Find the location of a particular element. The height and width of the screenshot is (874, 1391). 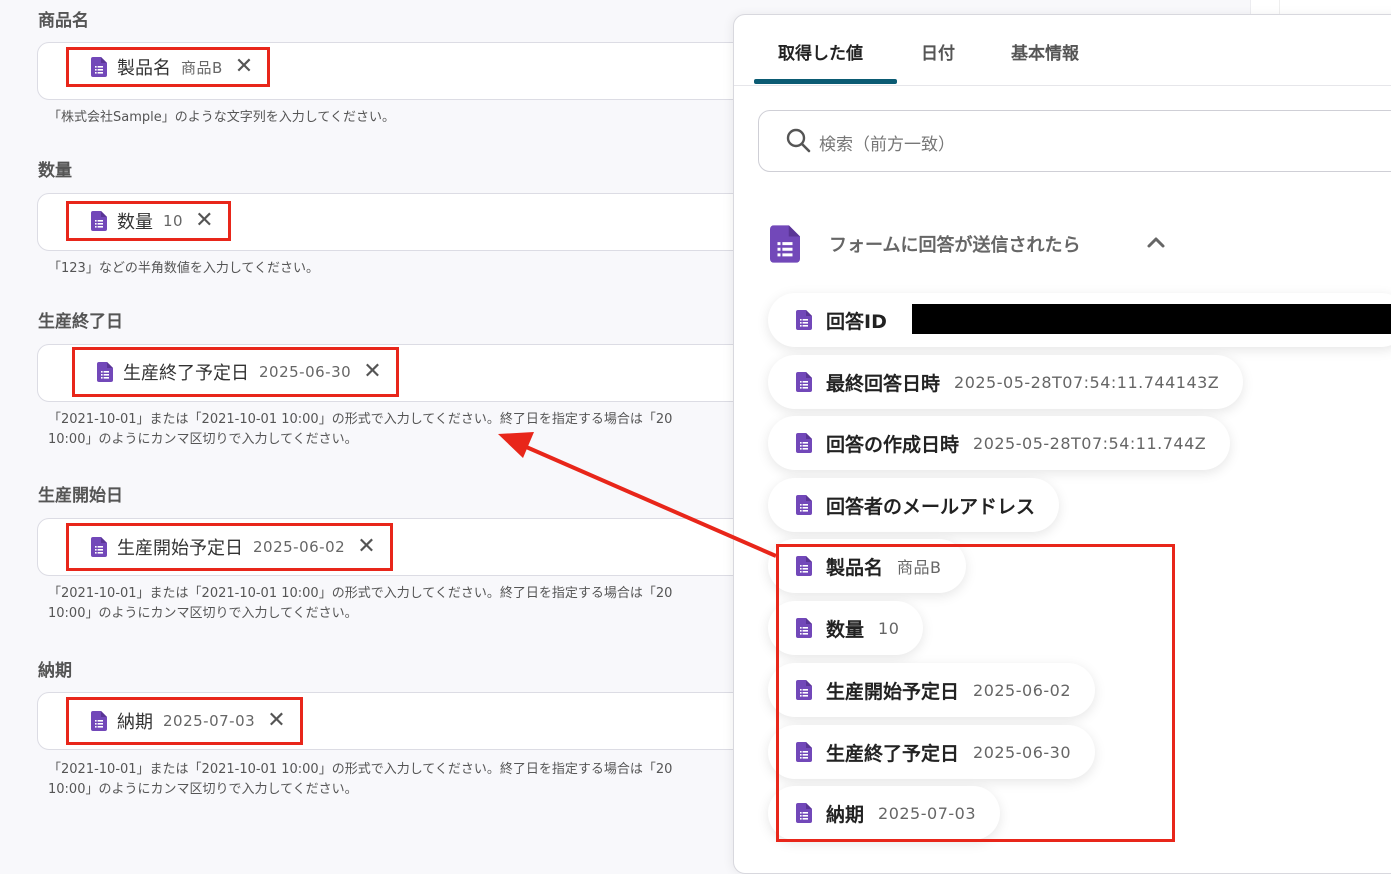

tab-date: 日付 is located at coordinates (938, 51).